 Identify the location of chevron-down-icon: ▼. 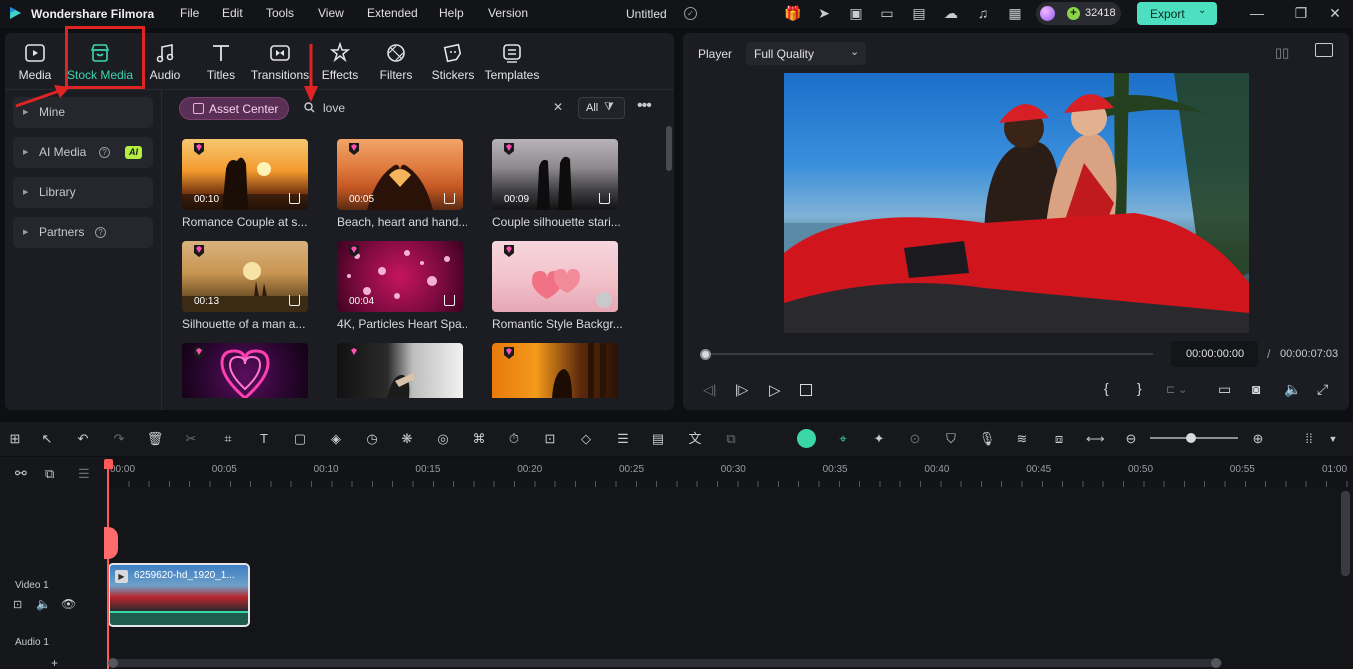
(1333, 439).